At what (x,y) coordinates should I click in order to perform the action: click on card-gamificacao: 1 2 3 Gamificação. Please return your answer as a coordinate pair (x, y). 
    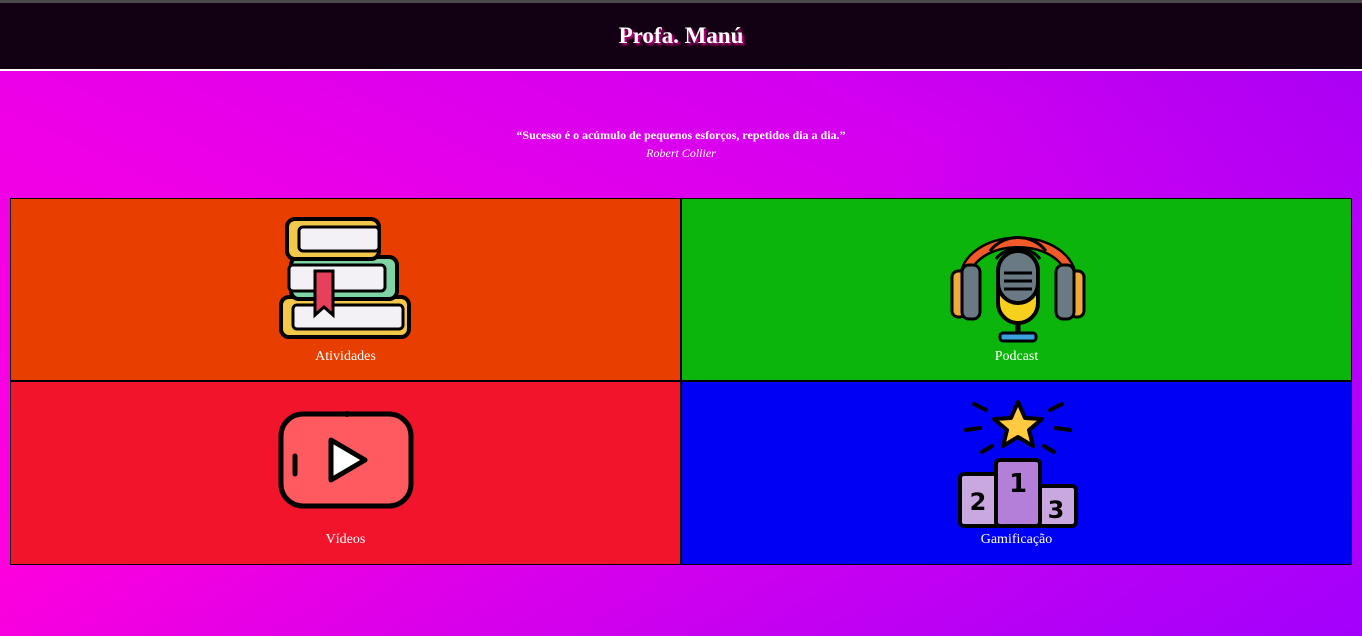
    Looking at the image, I should click on (1016, 473).